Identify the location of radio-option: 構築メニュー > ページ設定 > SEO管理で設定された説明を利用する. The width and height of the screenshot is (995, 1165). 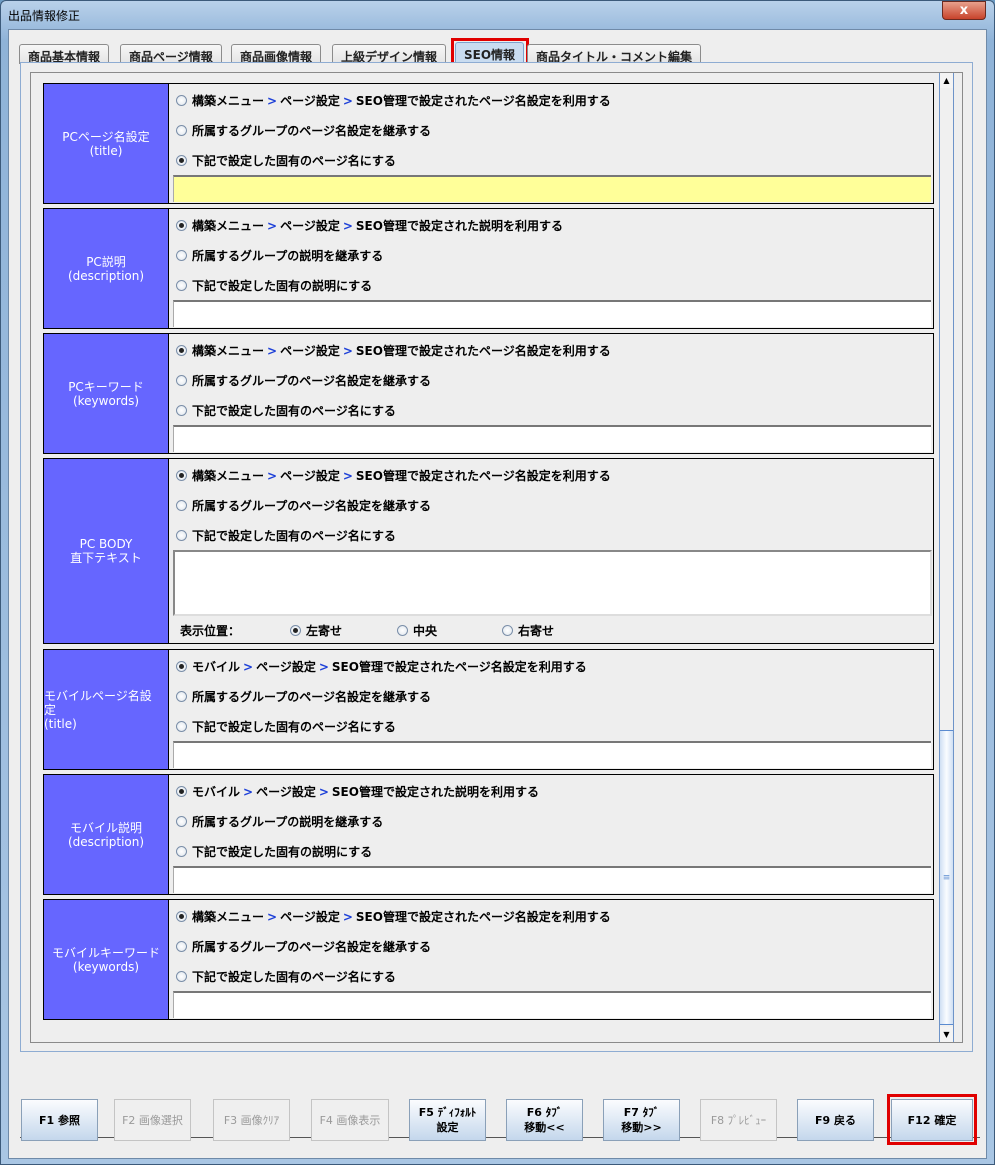
(369, 225).